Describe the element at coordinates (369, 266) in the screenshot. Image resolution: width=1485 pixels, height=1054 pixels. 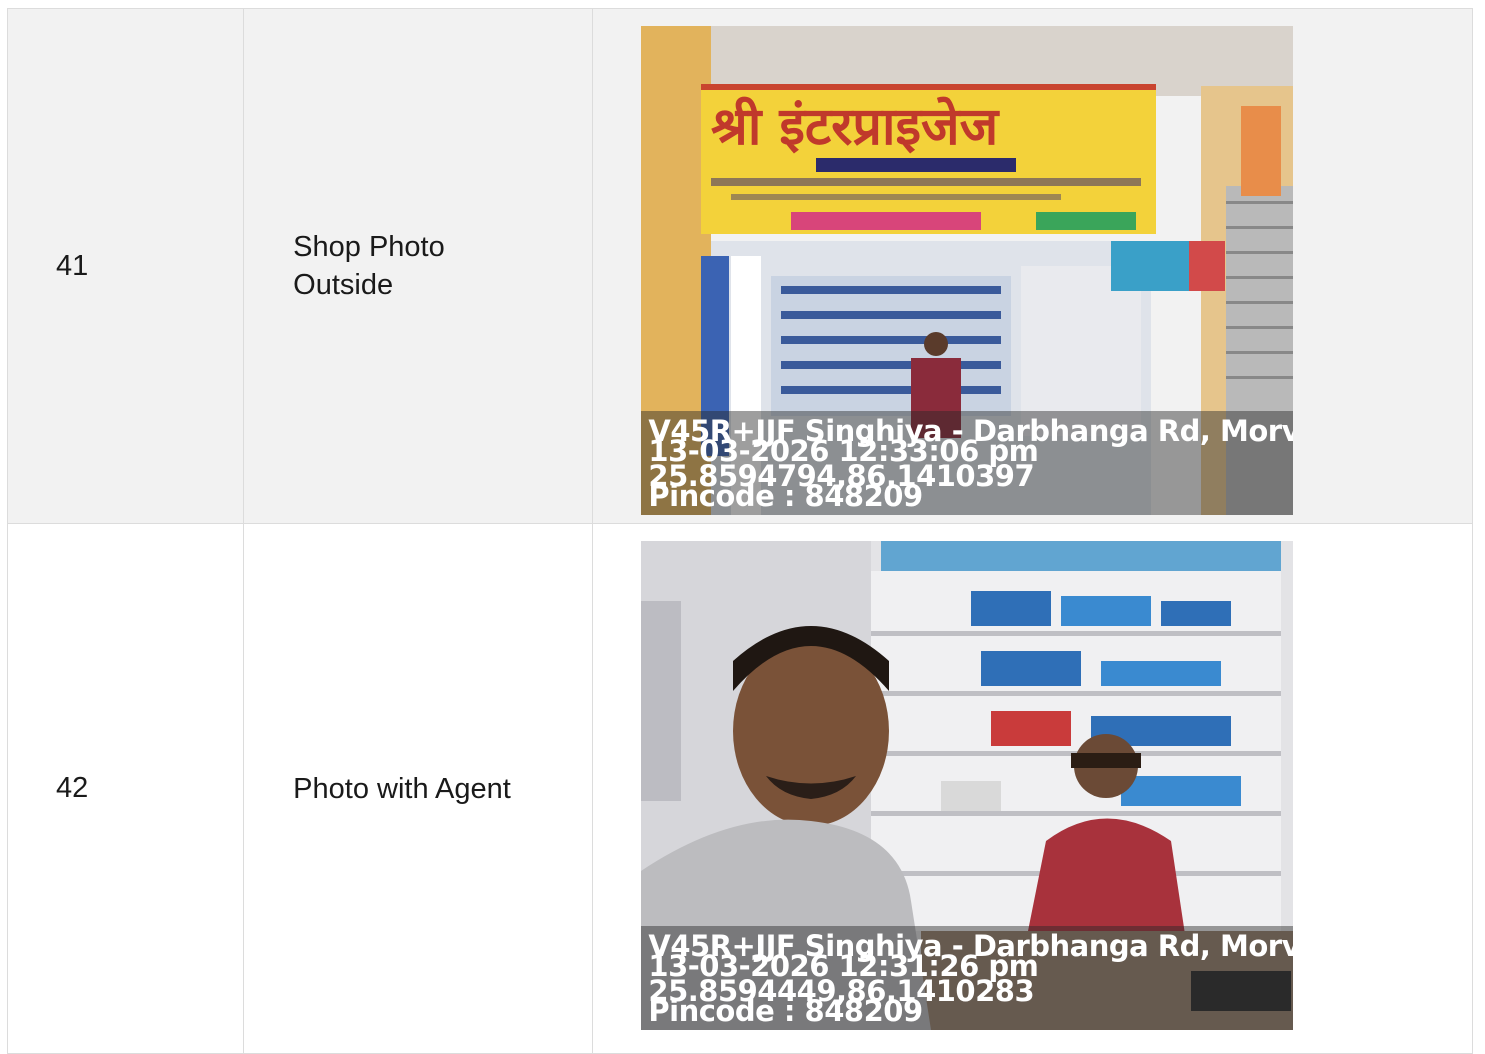
I see `photo-label: Shop Photo Outside` at that location.